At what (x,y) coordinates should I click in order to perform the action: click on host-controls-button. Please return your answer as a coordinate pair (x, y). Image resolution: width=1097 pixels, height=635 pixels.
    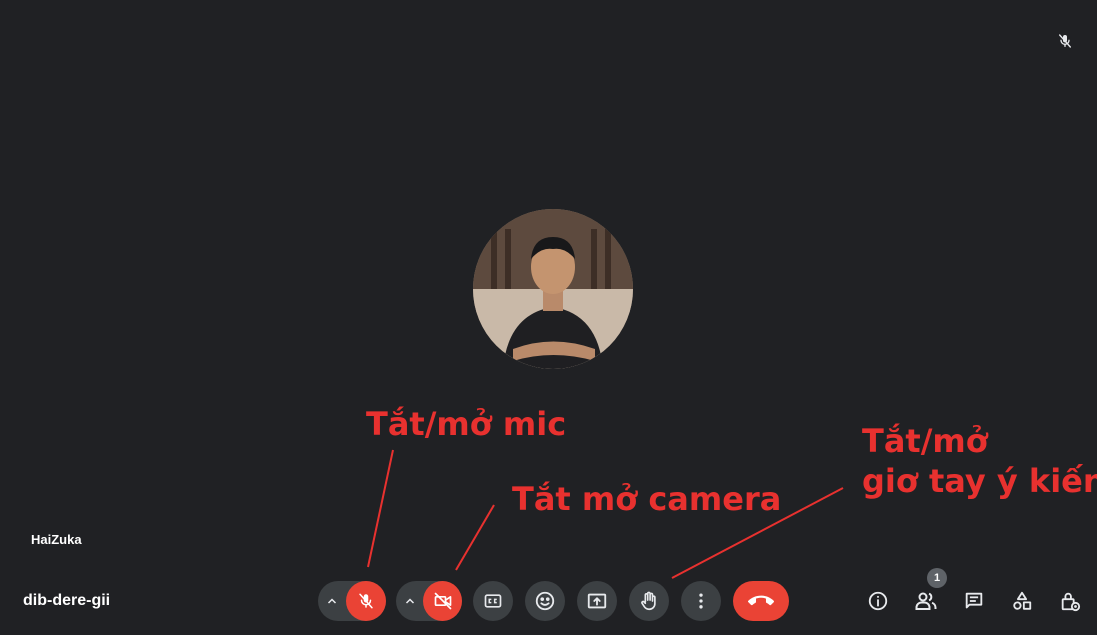
    Looking at the image, I should click on (1070, 601).